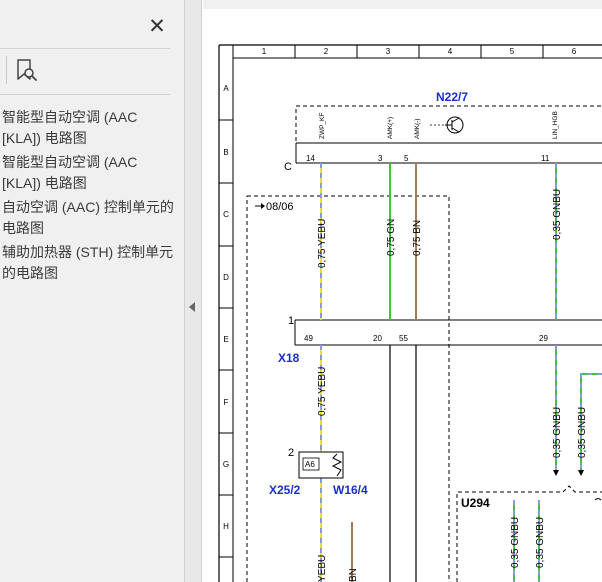 Image resolution: width=602 pixels, height=582 pixels. I want to click on wire-label: 0,75 BN, so click(417, 238).